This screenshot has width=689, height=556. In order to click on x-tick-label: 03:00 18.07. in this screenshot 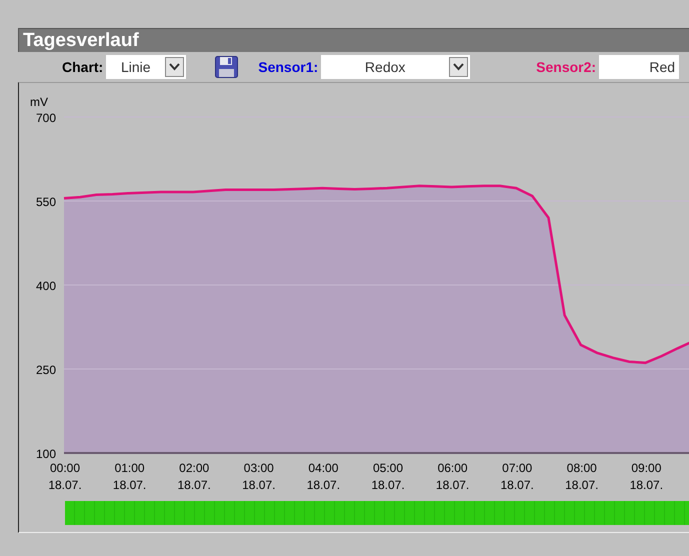, I will do `click(259, 476)`.